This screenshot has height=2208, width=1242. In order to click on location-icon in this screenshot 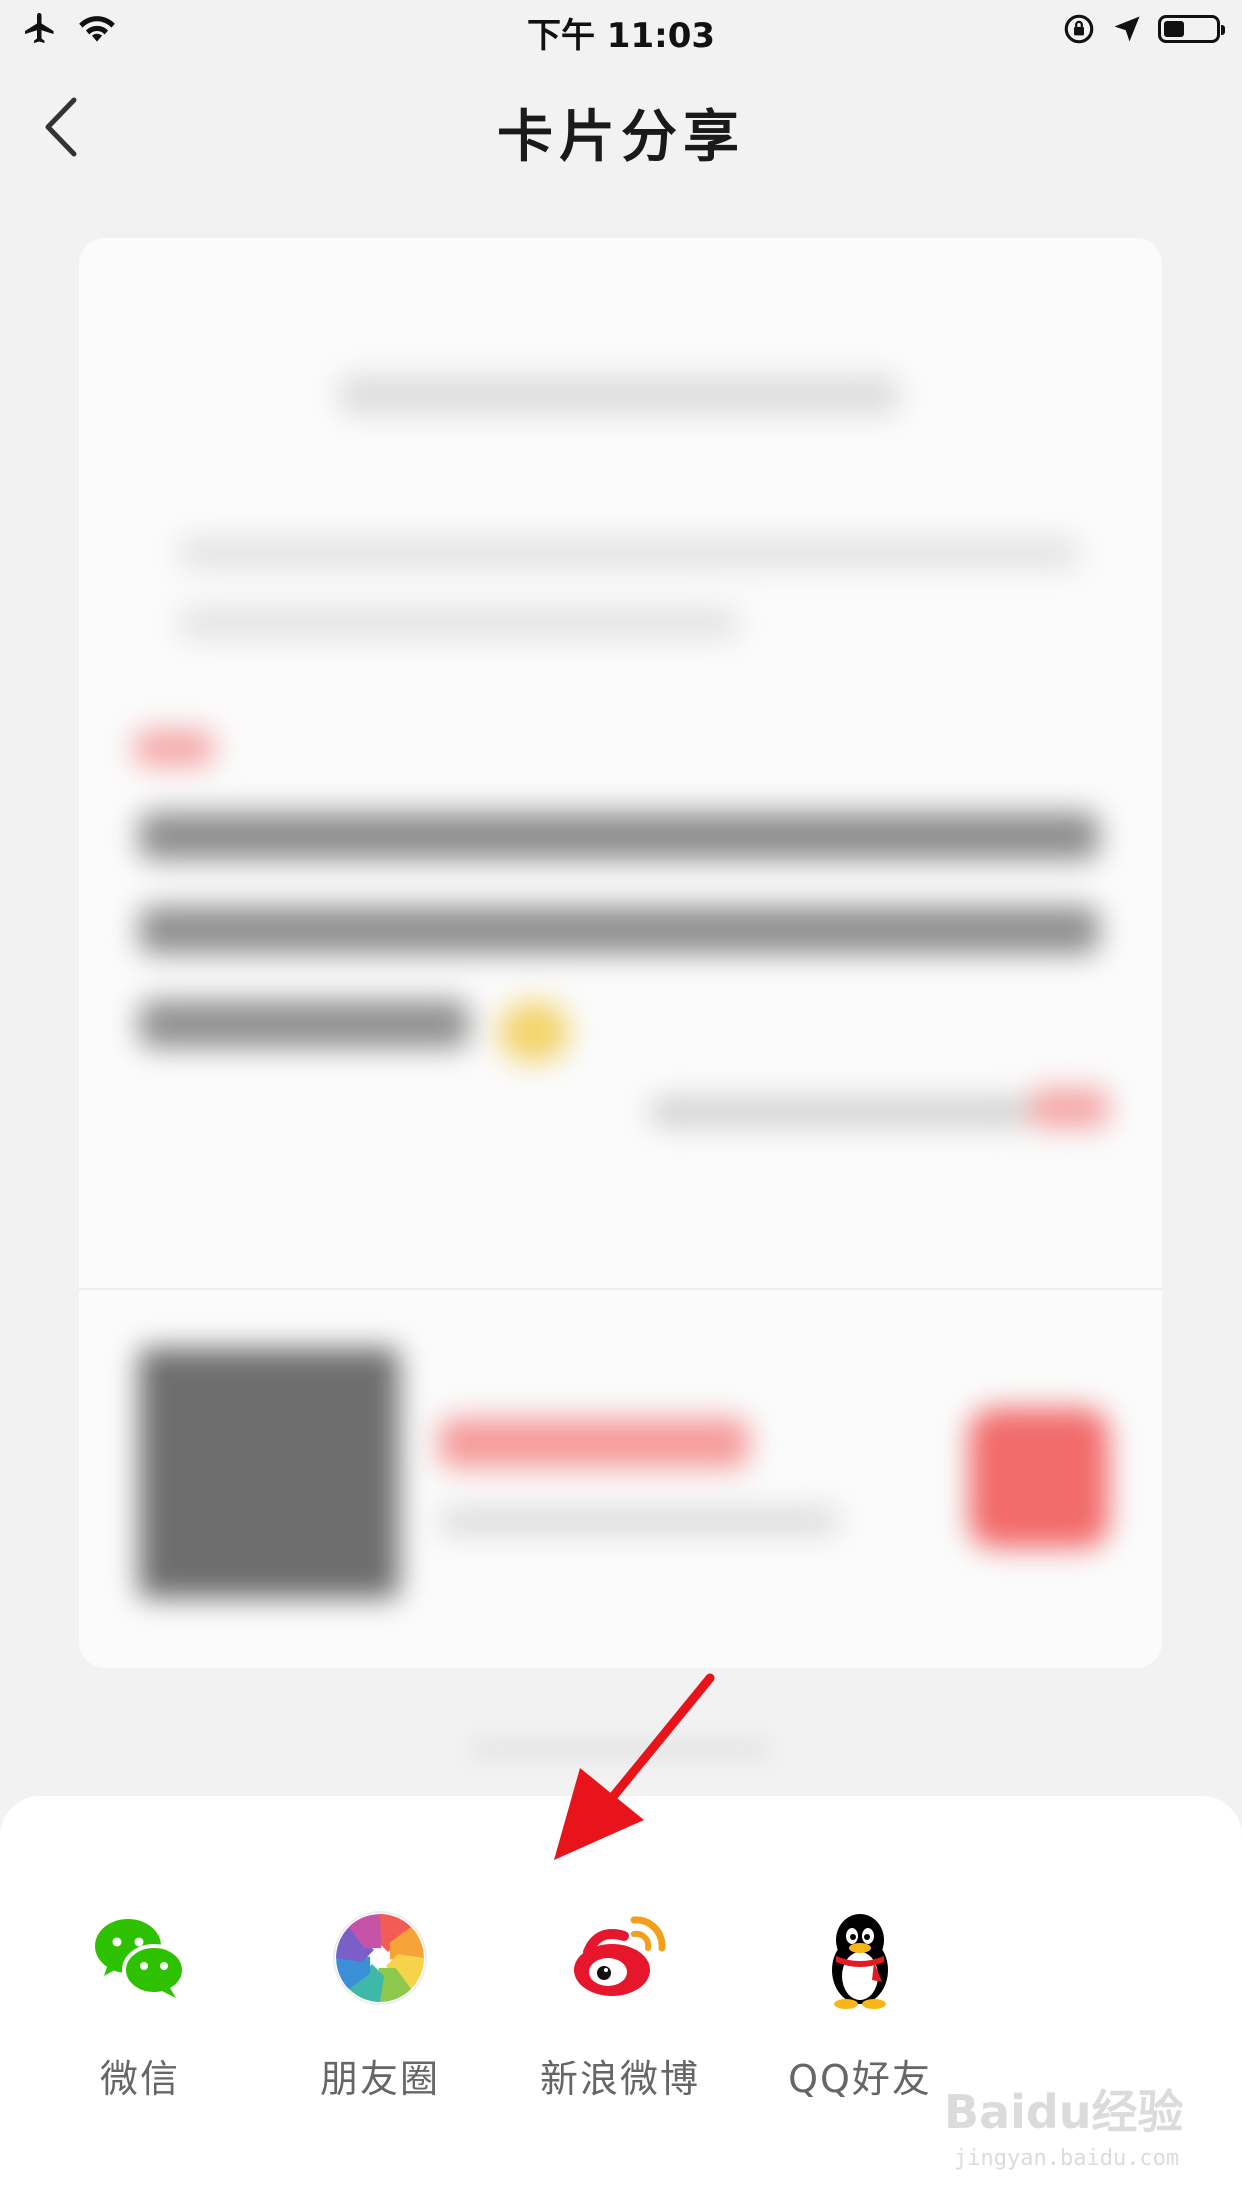, I will do `click(1127, 29)`.